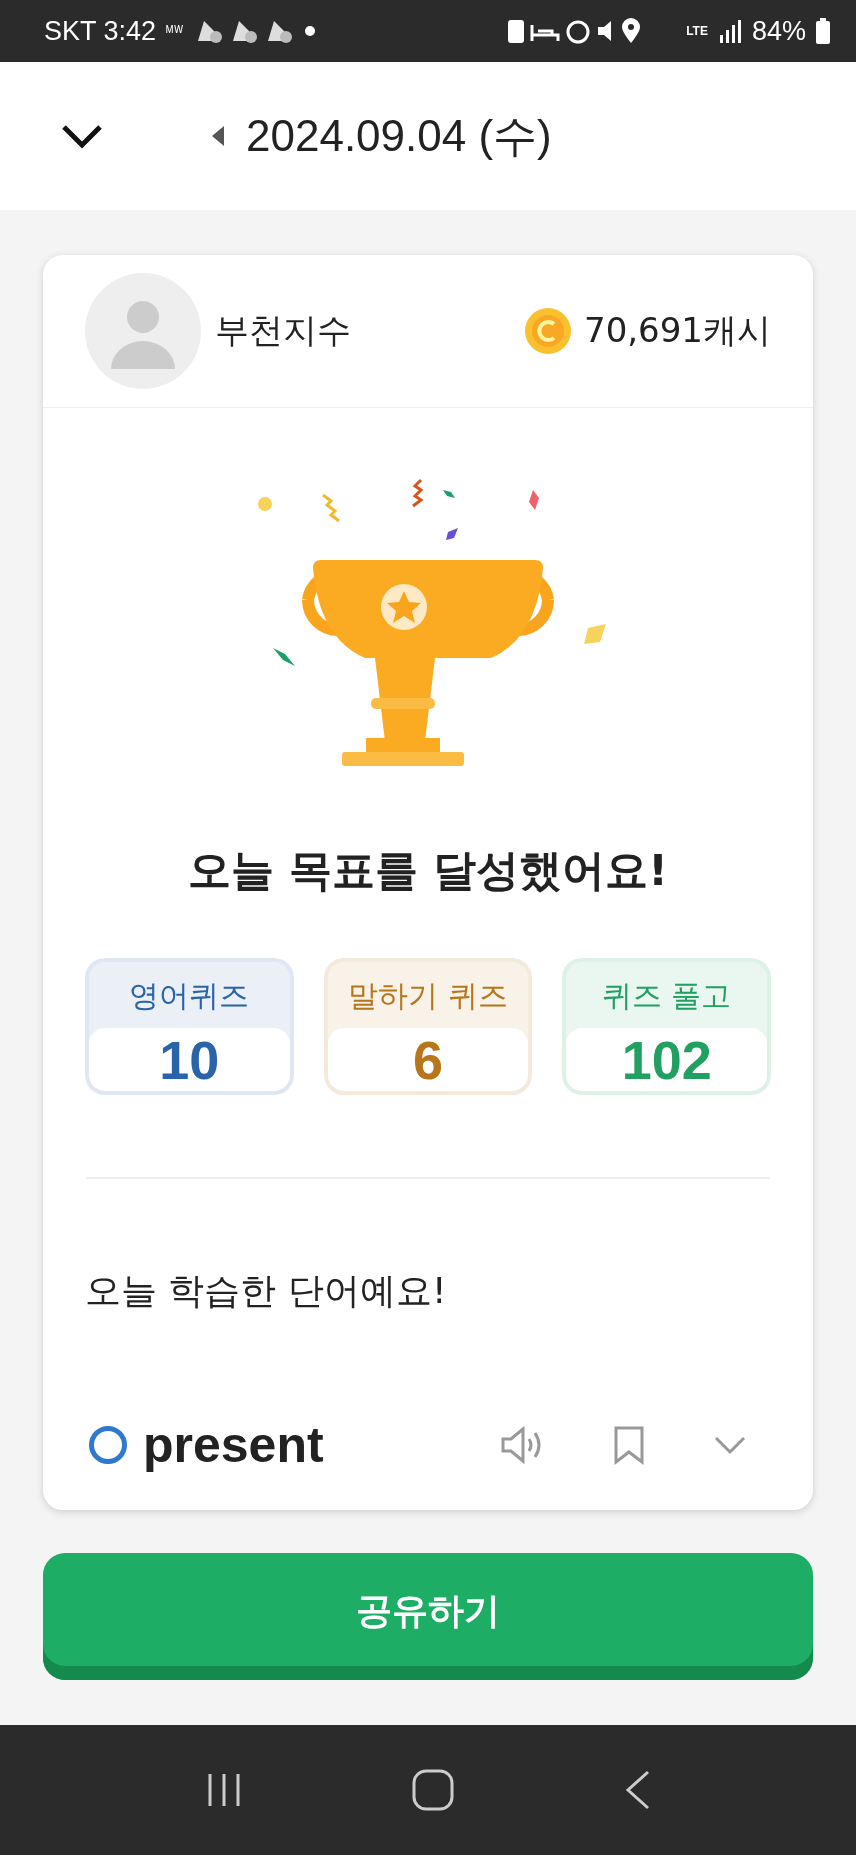  I want to click on network-type: LTE, so click(697, 31).